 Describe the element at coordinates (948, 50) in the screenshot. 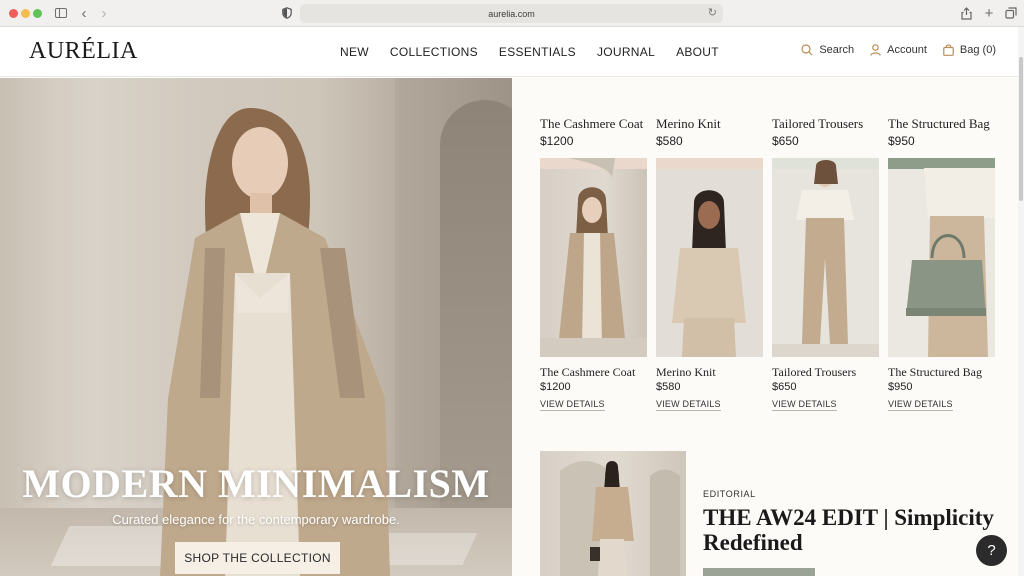

I see `bag-icon` at that location.